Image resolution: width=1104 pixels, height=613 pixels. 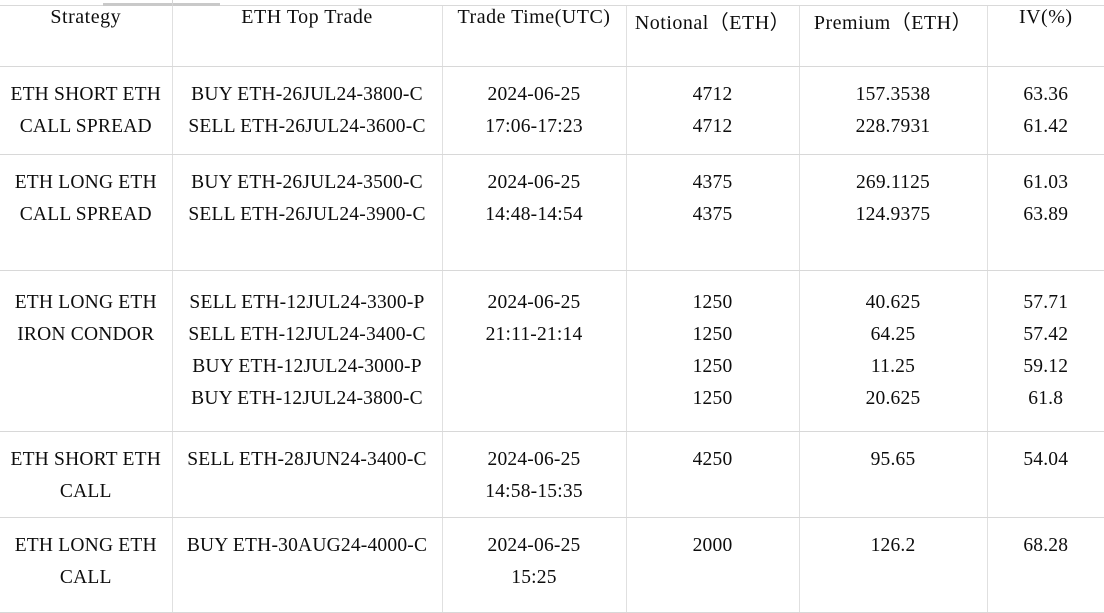 I want to click on cell-iv: 61.03 63.89, so click(x=1045, y=212).